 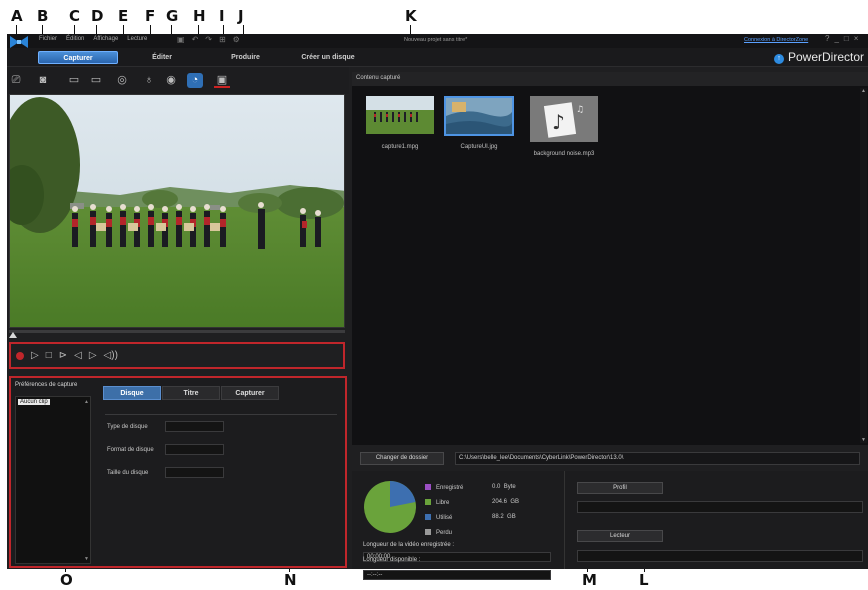 I want to click on clip-list: Aucun clip ▲ ▼, so click(x=53, y=480).